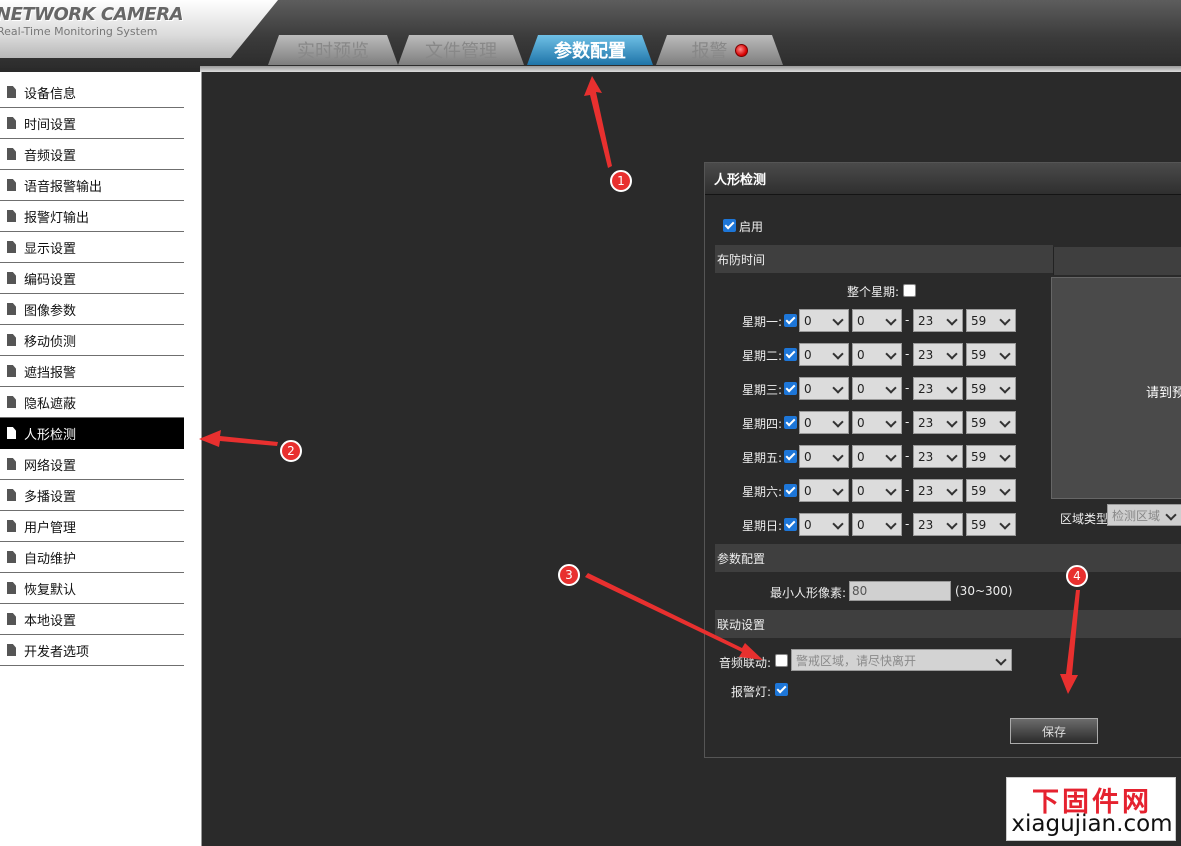 This screenshot has height=846, width=1181. I want to click on whole-week-checkbox, so click(909, 290).